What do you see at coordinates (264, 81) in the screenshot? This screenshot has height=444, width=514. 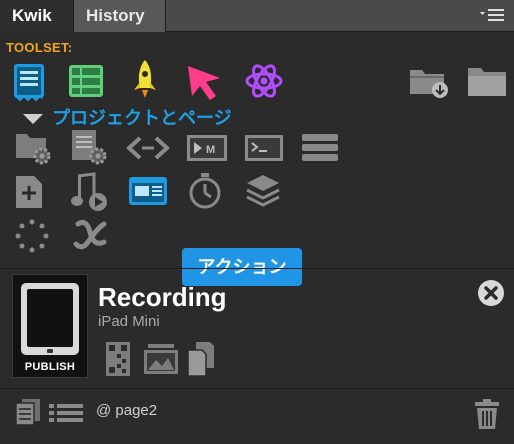 I see `atom-icon` at bounding box center [264, 81].